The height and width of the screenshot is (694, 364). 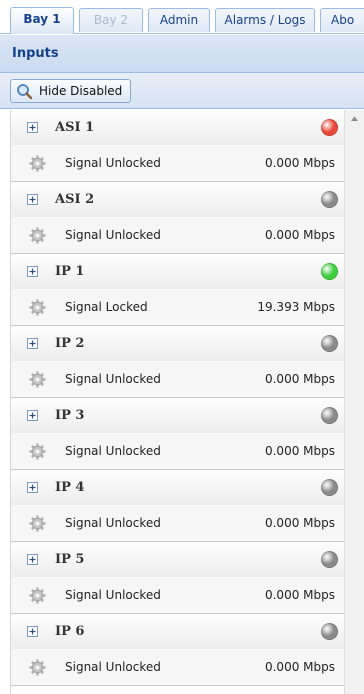 I want to click on panel-title: Inputs, so click(x=35, y=53).